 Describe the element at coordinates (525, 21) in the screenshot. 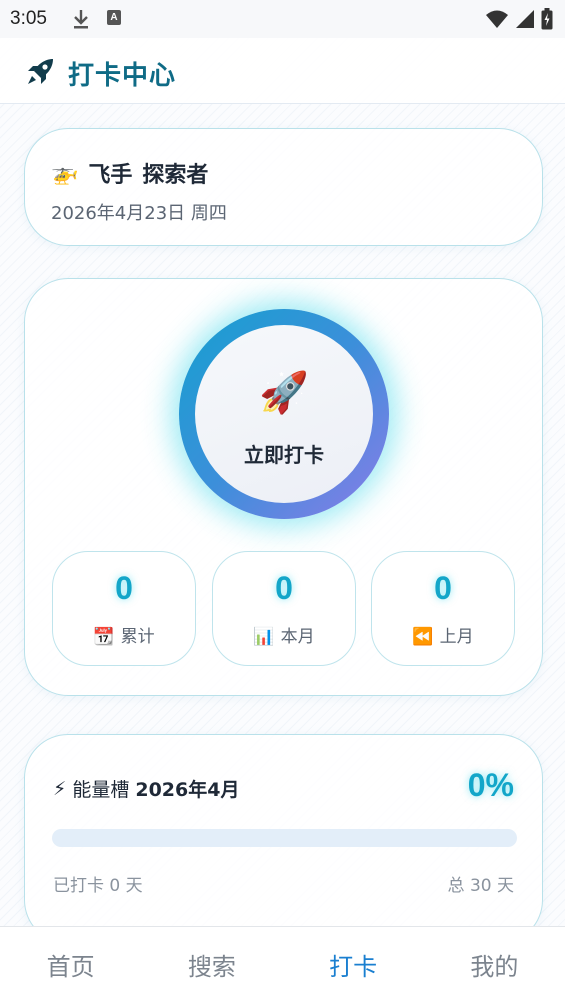

I see `signal-icon` at that location.